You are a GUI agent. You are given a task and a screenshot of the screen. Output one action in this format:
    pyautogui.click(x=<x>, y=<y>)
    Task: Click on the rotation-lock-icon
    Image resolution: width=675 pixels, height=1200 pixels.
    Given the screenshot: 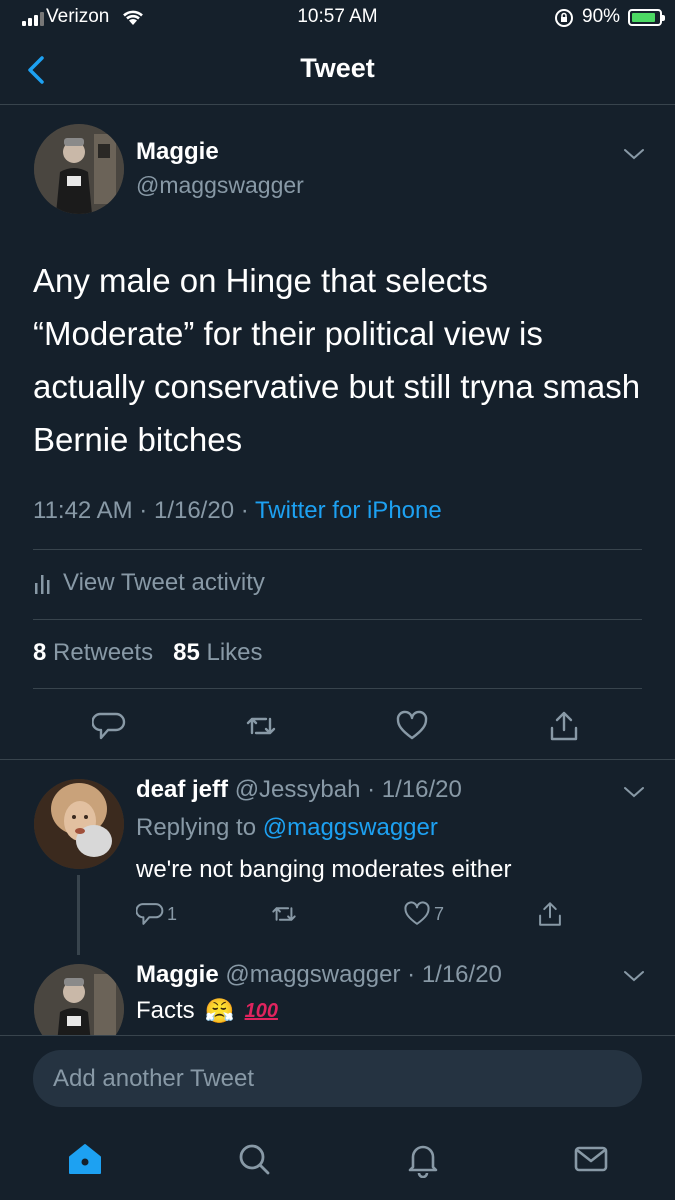 What is the action you would take?
    pyautogui.click(x=564, y=18)
    